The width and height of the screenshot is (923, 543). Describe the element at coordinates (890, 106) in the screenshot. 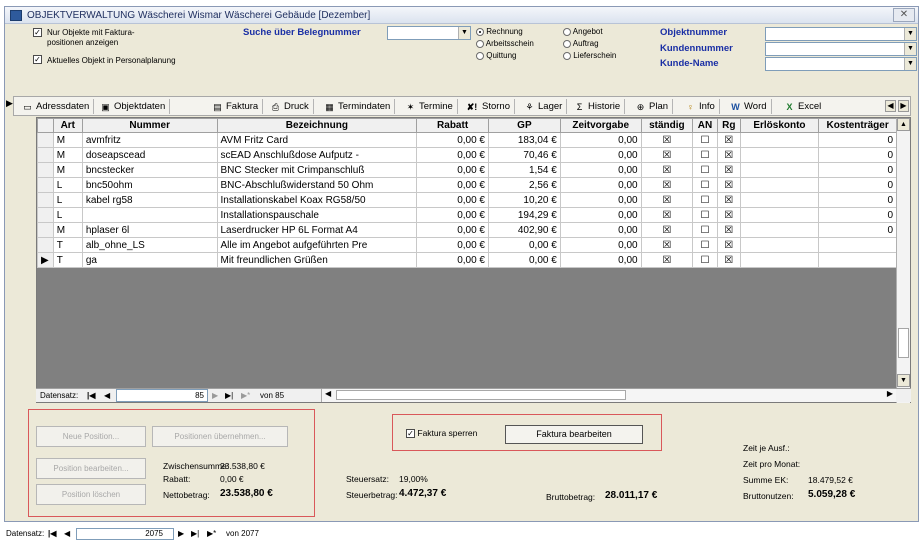

I see `tab-scroll-left-button: ◀` at that location.